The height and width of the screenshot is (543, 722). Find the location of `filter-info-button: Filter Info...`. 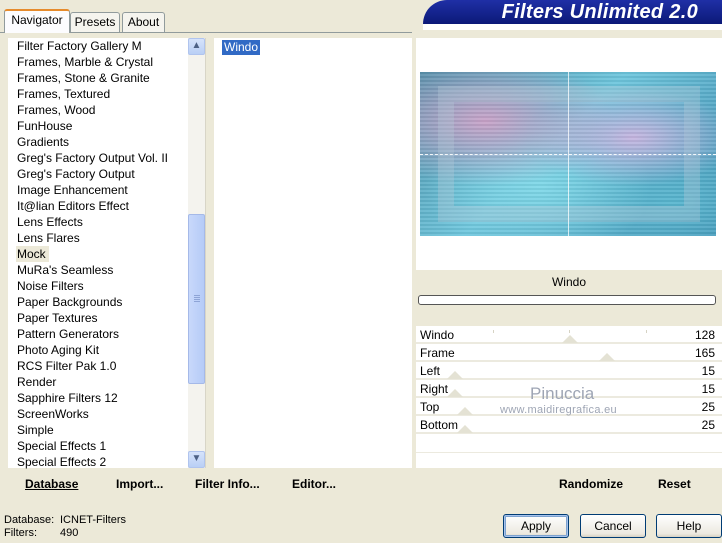

filter-info-button: Filter Info... is located at coordinates (227, 484).